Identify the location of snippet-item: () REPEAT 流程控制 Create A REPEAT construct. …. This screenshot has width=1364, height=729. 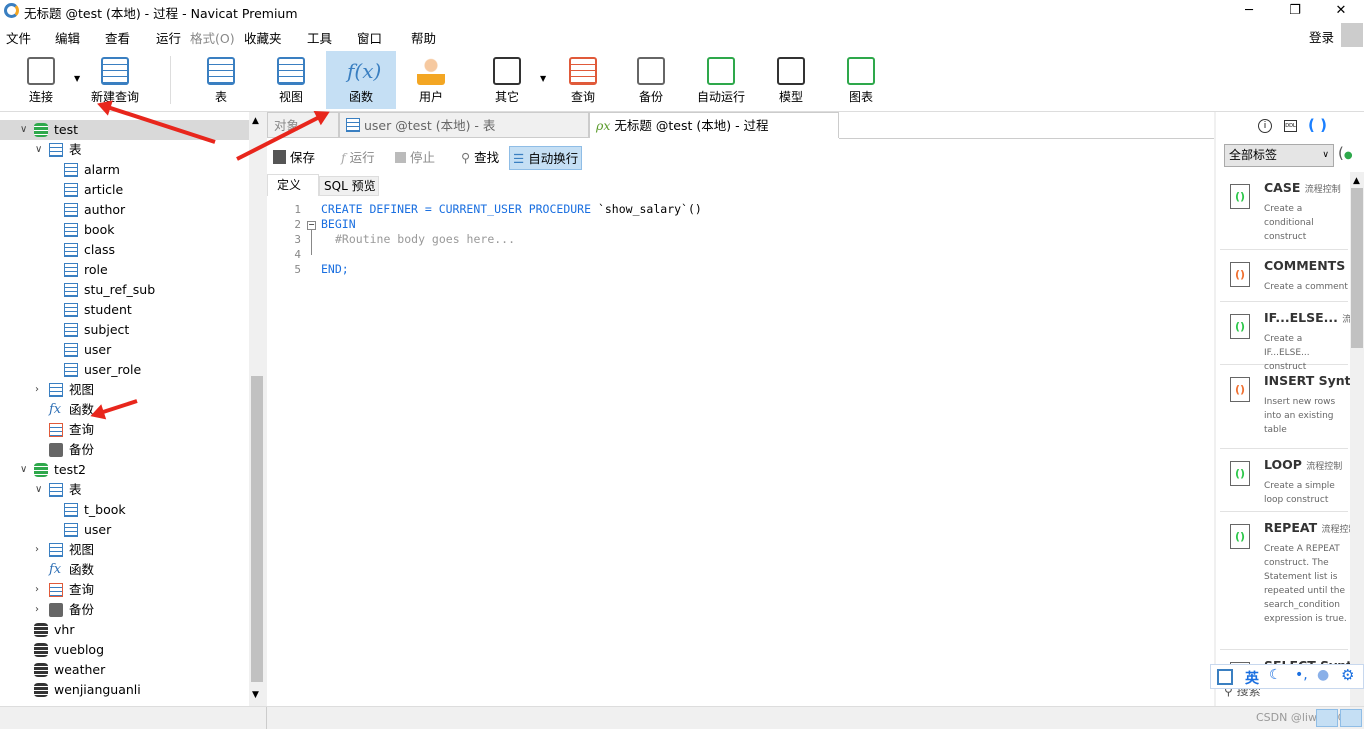
(1285, 581).